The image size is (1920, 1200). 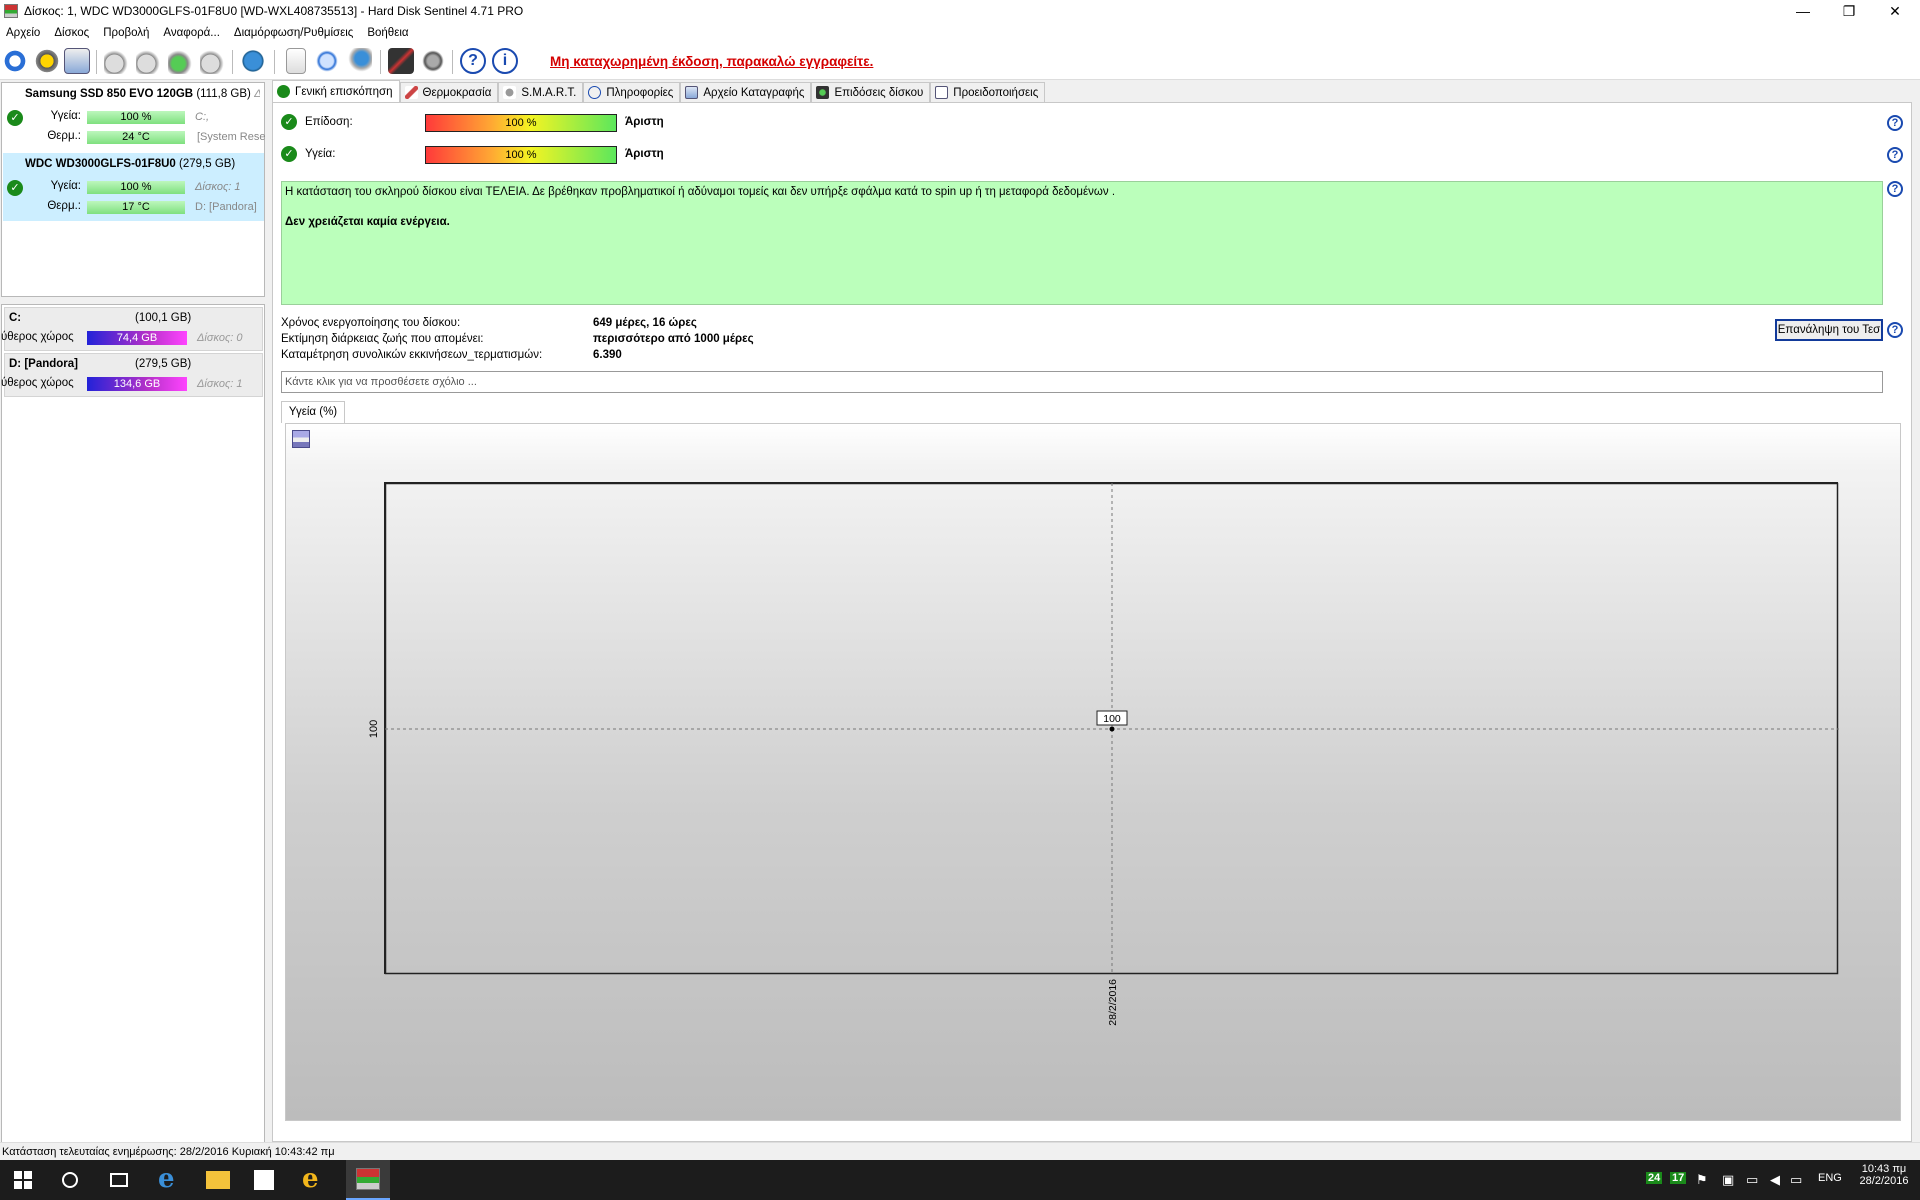 I want to click on menu-file: Αρχείο, so click(x=23, y=33).